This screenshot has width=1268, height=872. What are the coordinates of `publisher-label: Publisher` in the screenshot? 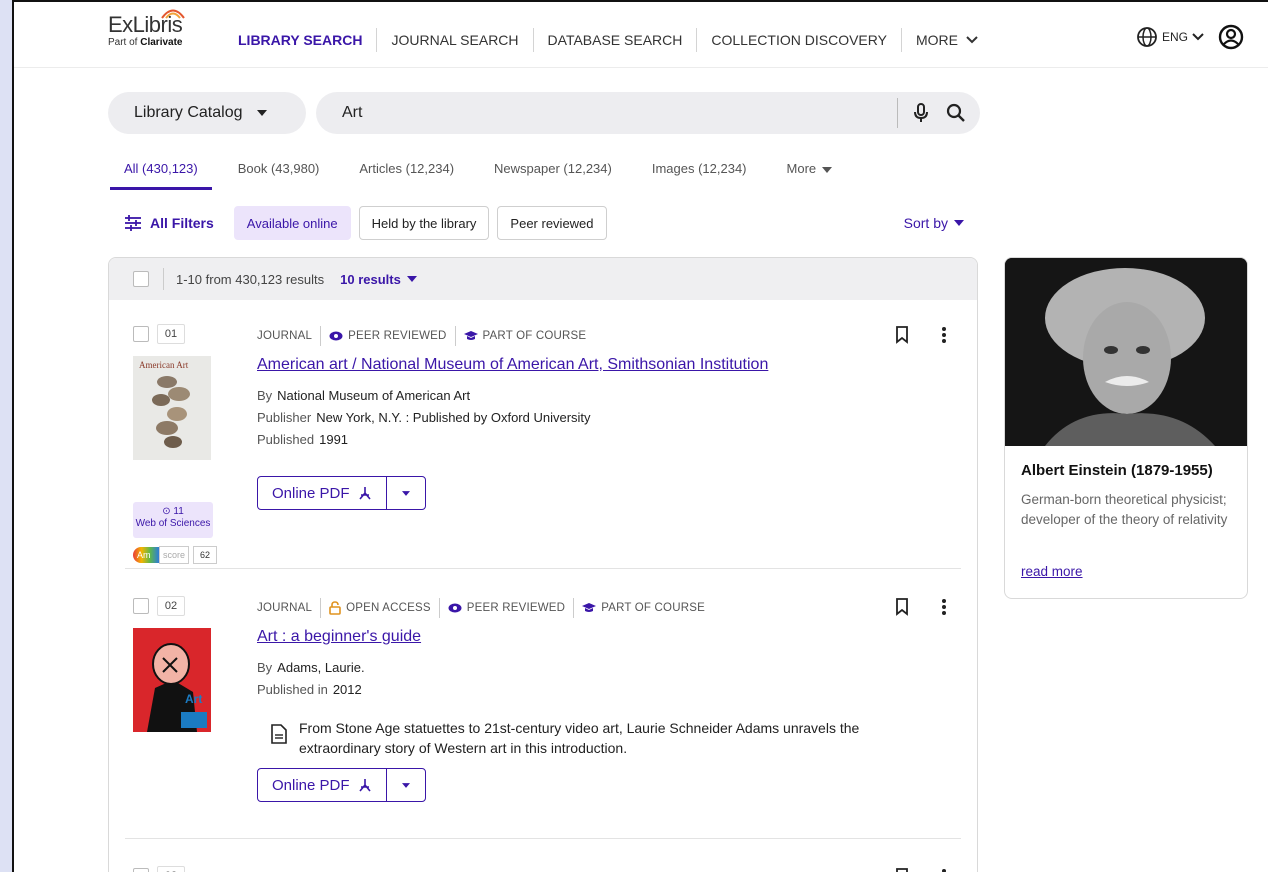 It's located at (284, 417).